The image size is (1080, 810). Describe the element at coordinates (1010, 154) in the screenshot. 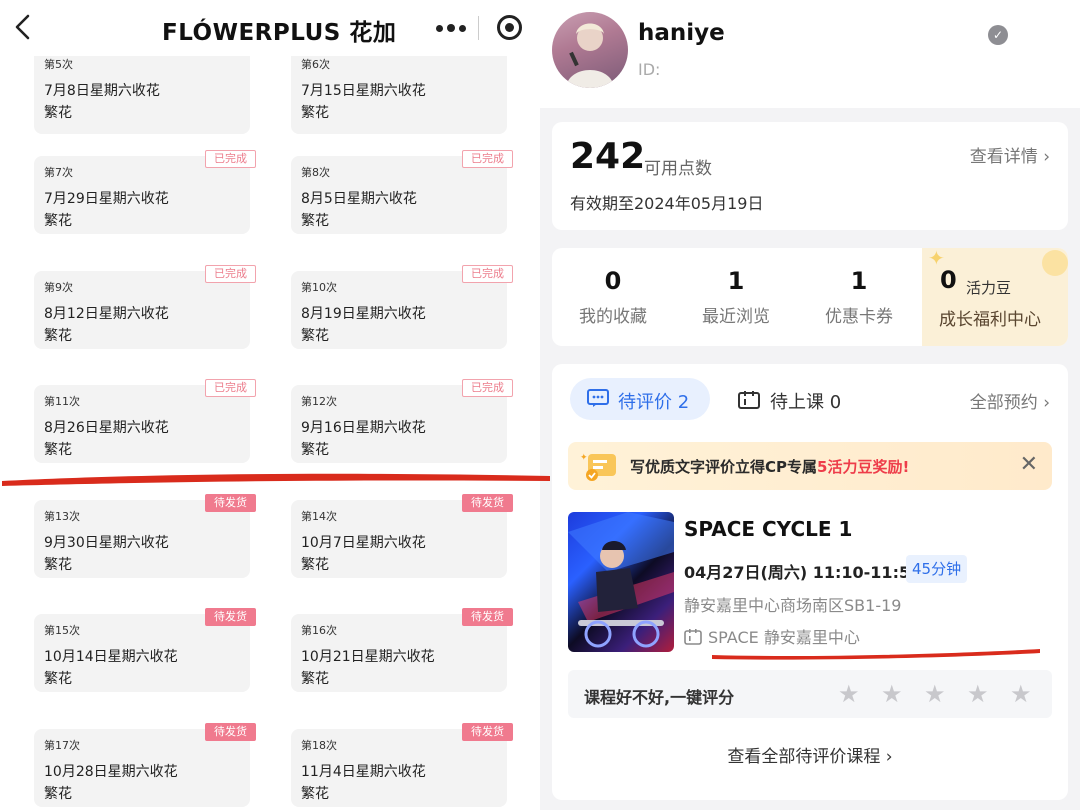

I see `points-detail-link: 查看详情 ›` at that location.